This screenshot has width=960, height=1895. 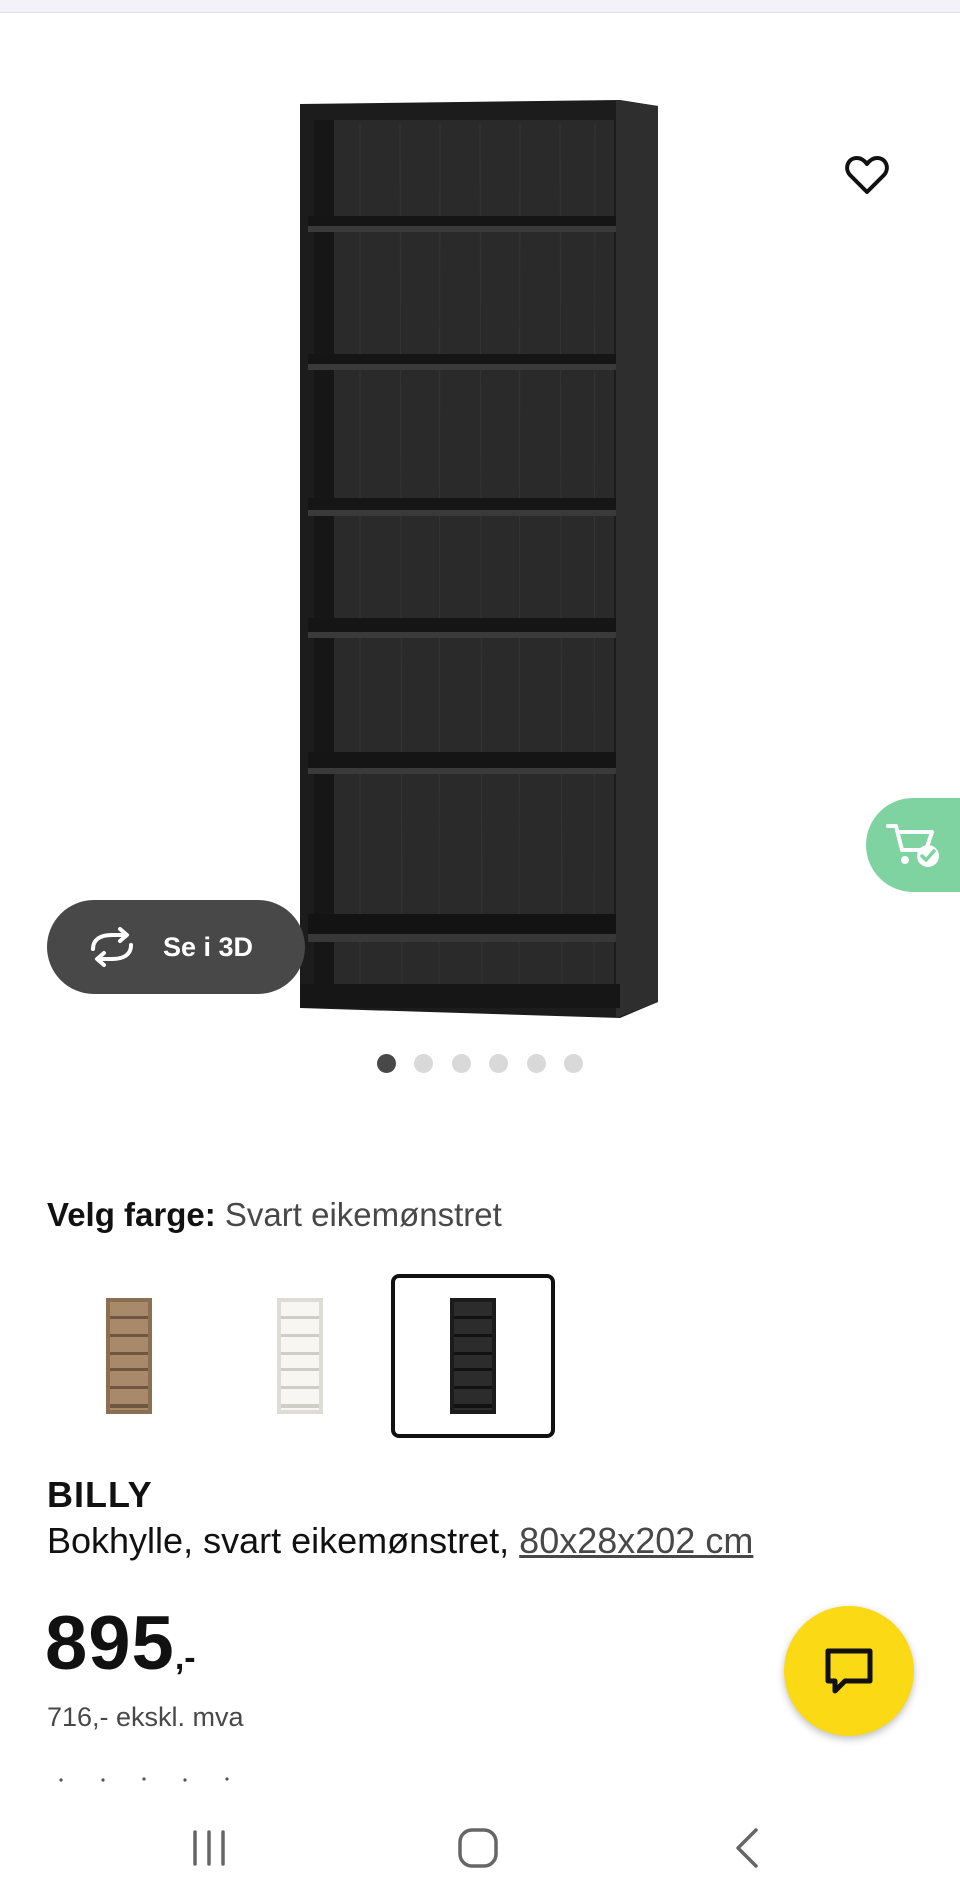 What do you see at coordinates (363, 1214) in the screenshot?
I see `color-selected-value: Svart eikemønstret` at bounding box center [363, 1214].